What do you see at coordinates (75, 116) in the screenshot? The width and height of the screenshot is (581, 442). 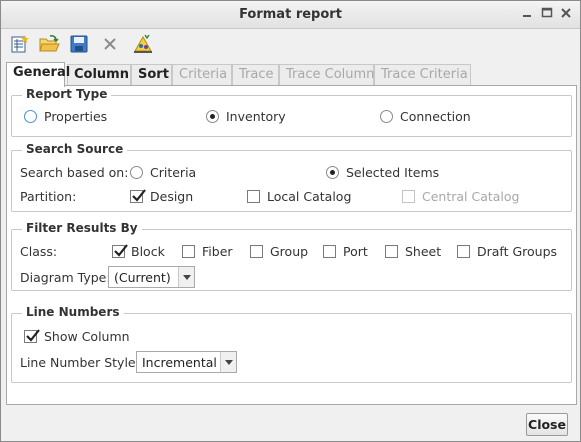 I see `radio-properties-label: Properties` at bounding box center [75, 116].